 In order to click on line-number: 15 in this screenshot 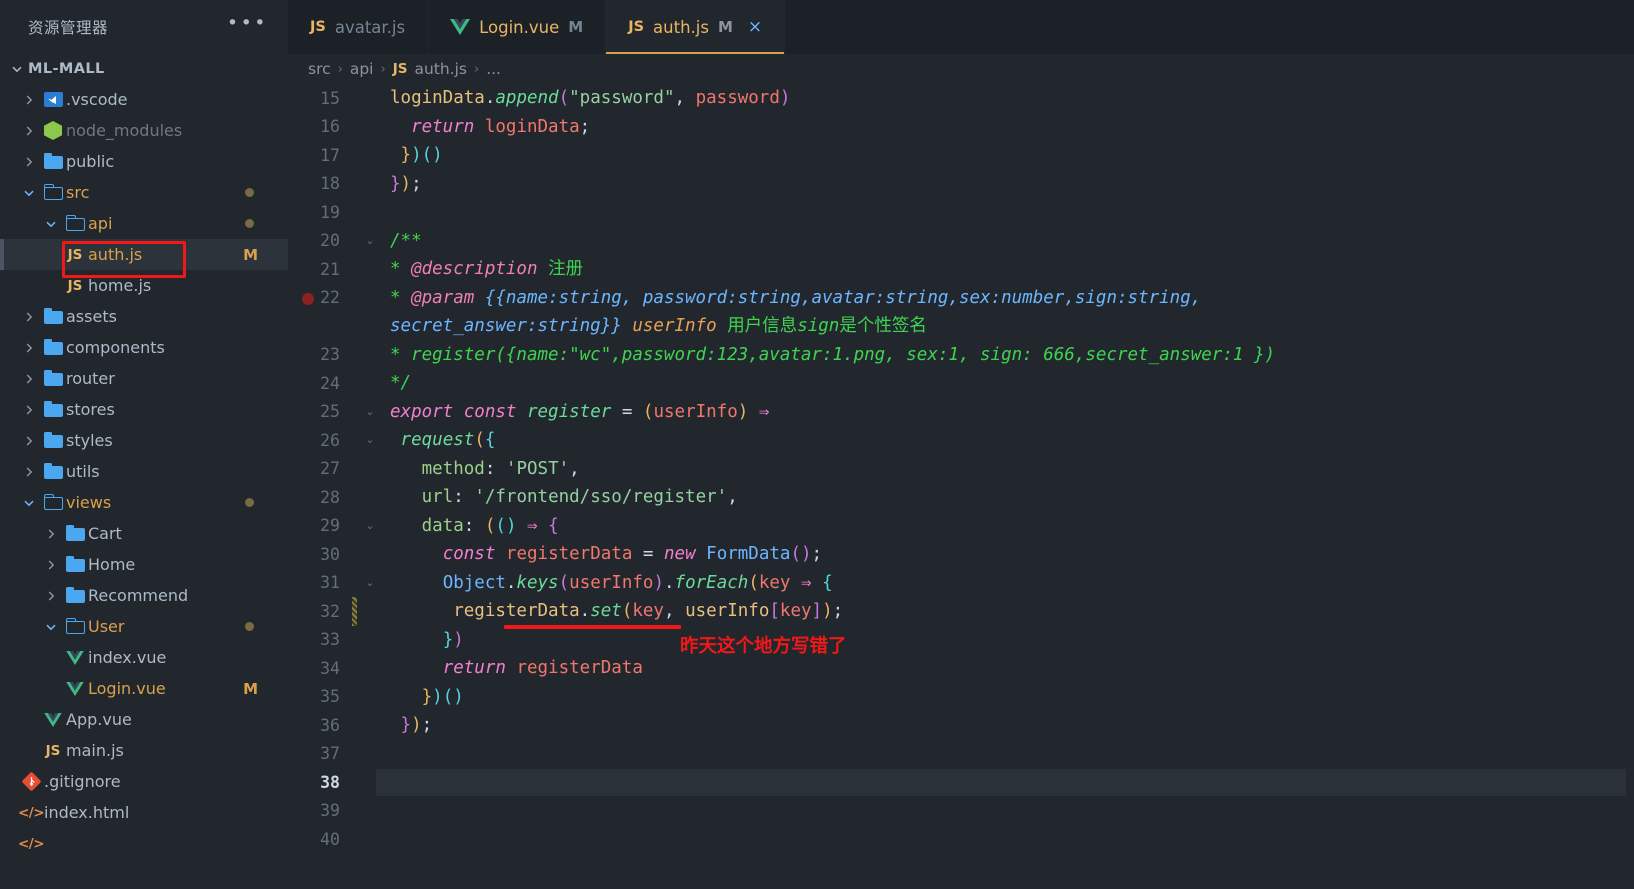, I will do `click(330, 98)`.